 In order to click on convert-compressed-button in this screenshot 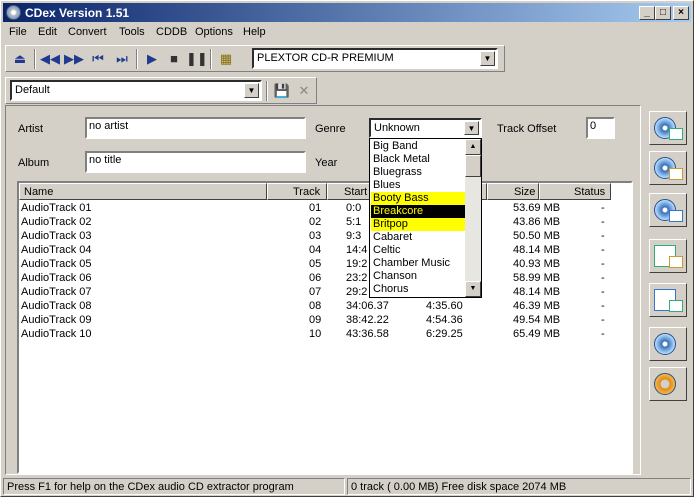, I will do `click(668, 300)`.